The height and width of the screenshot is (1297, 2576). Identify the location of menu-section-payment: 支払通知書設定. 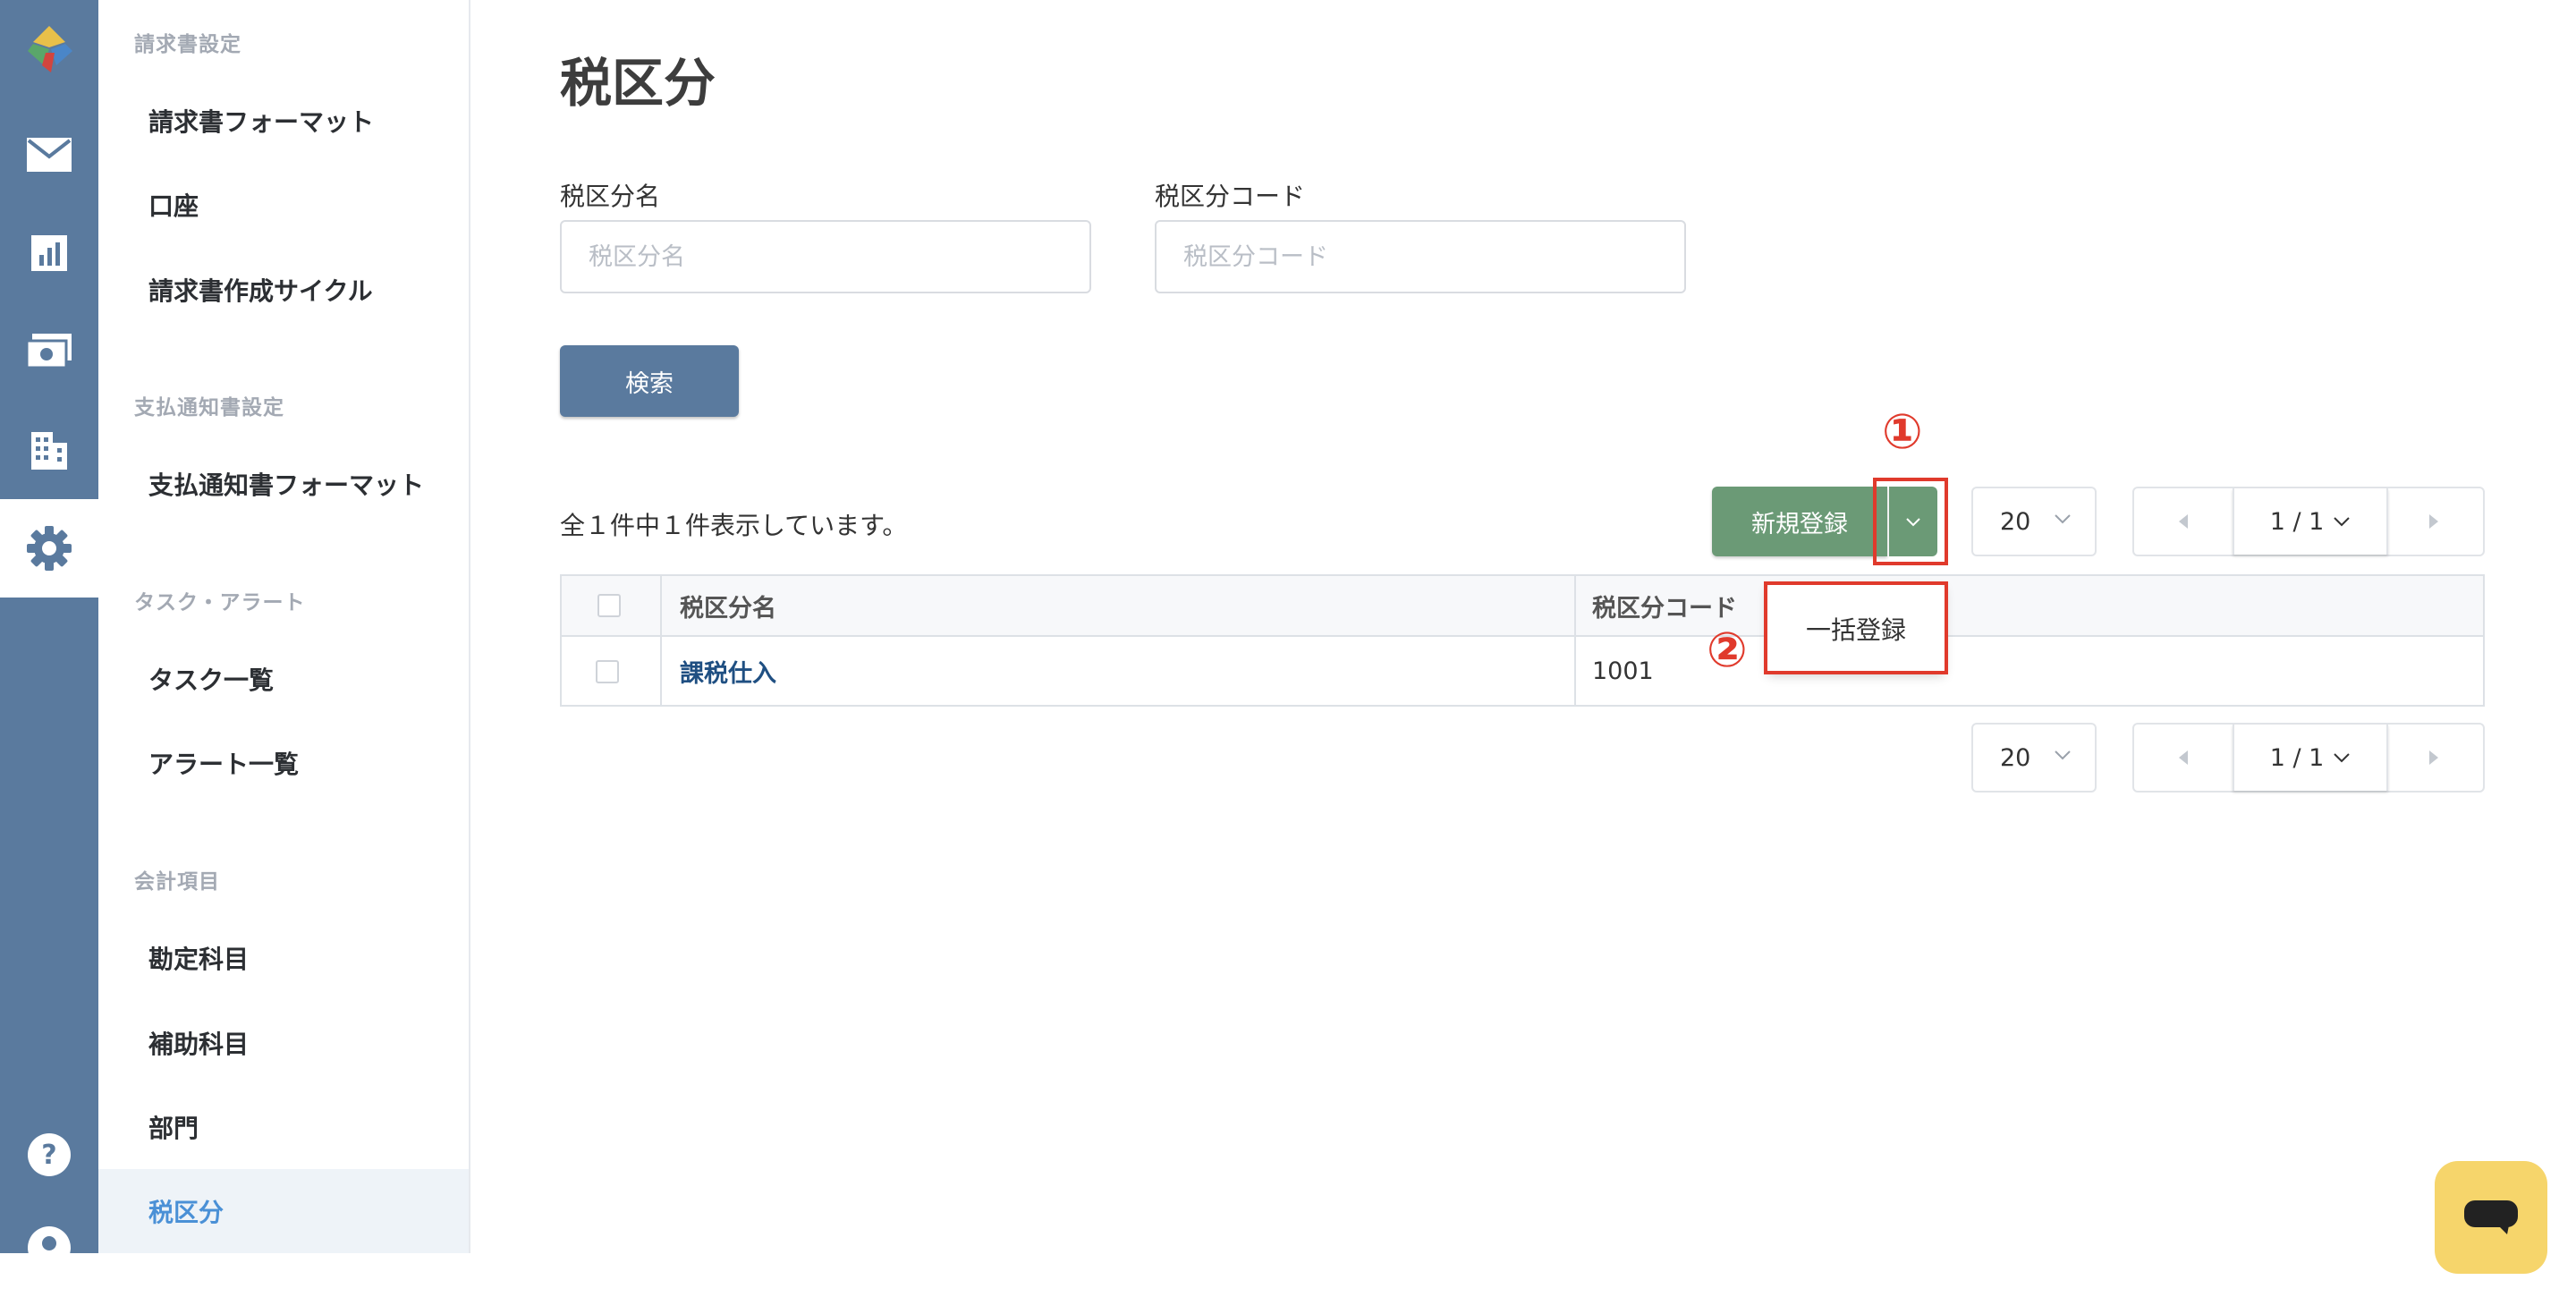
(209, 408).